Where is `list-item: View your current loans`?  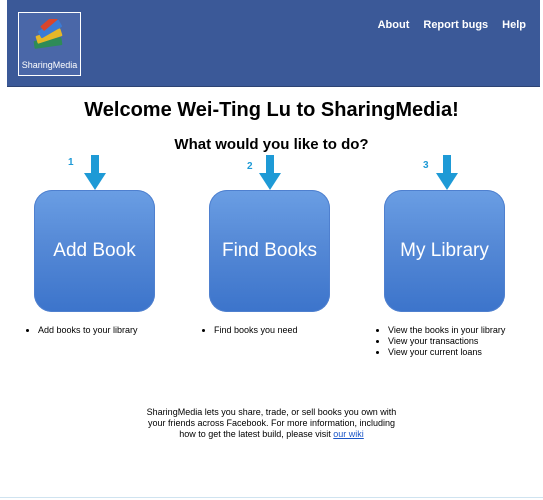
list-item: View your current loans is located at coordinates (446, 352).